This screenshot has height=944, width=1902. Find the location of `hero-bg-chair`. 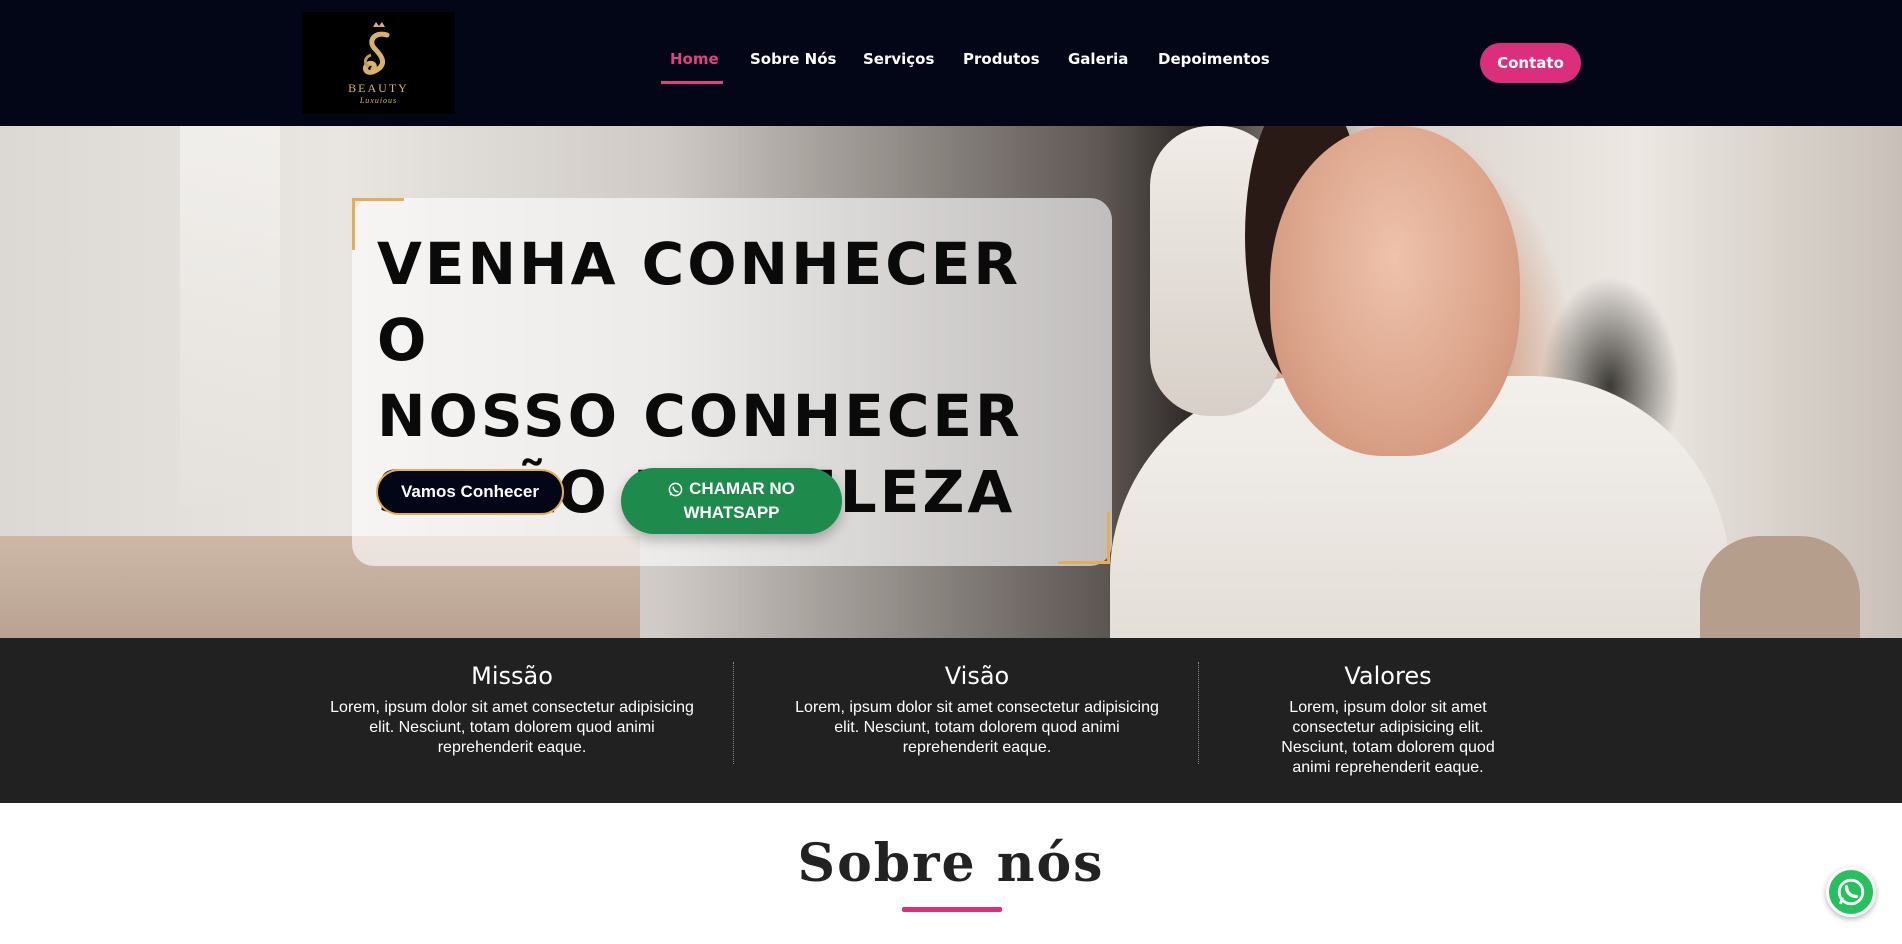

hero-bg-chair is located at coordinates (1780, 587).